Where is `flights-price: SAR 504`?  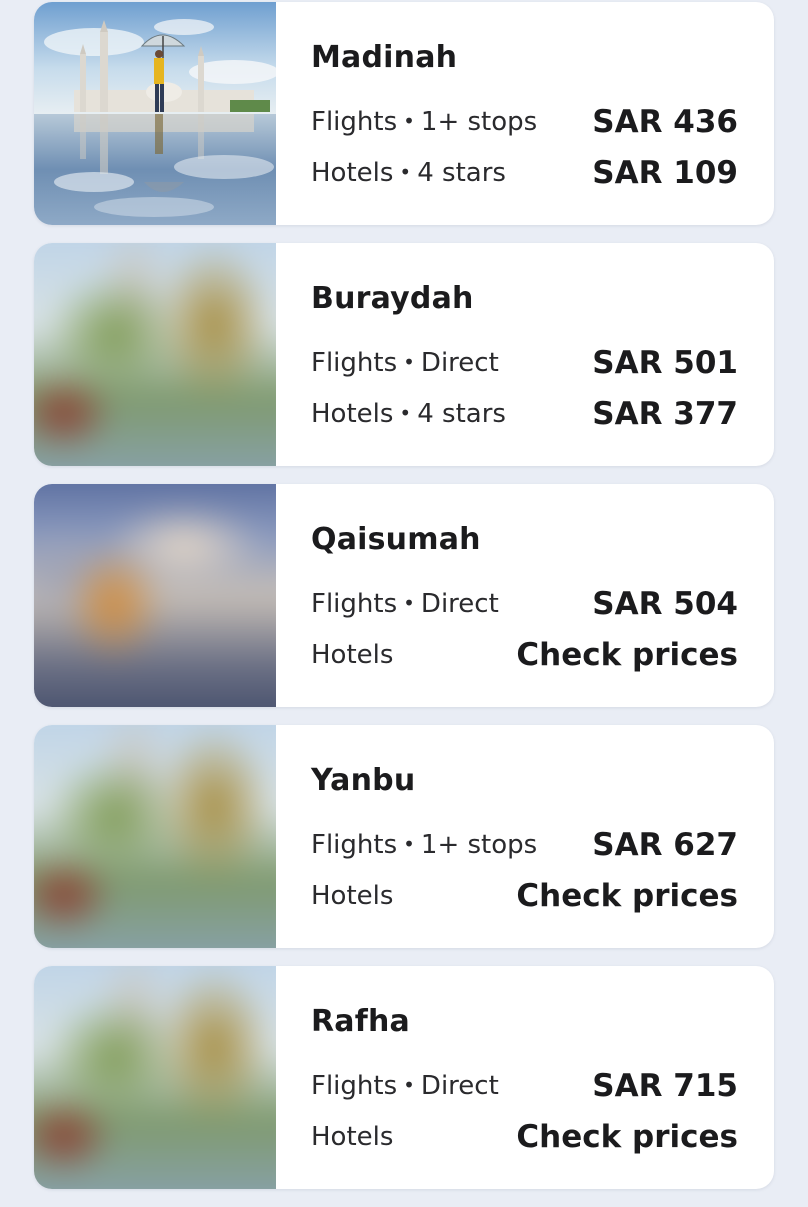
flights-price: SAR 504 is located at coordinates (665, 604).